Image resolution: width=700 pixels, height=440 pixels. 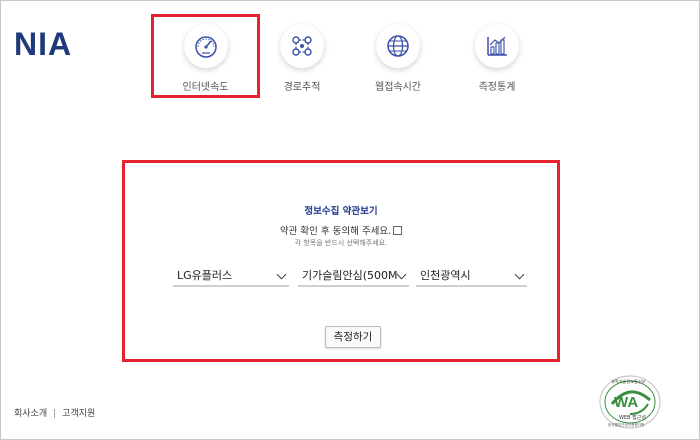 What do you see at coordinates (497, 46) in the screenshot?
I see `statistics-chart-icon` at bounding box center [497, 46].